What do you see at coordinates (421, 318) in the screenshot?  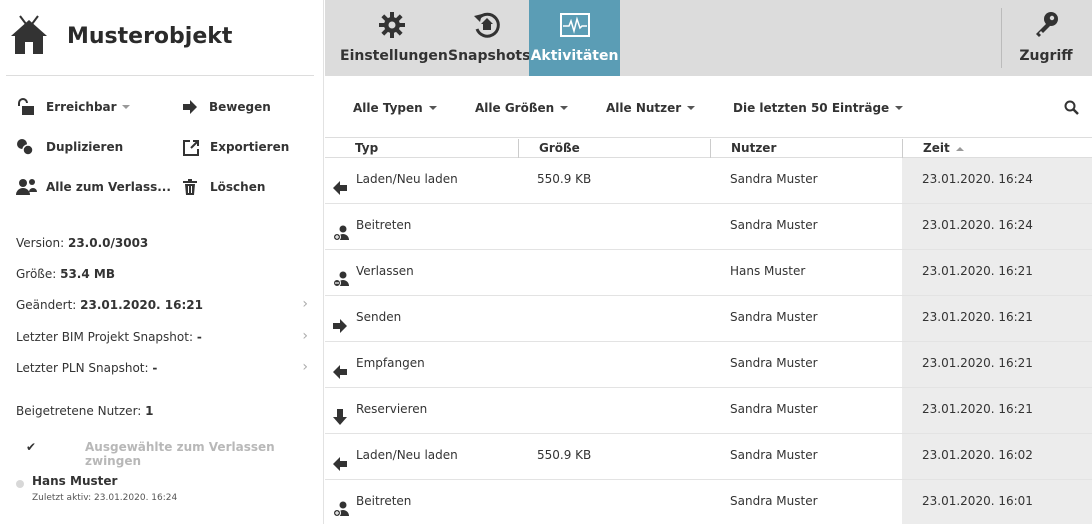 I see `cell-typ: Senden` at bounding box center [421, 318].